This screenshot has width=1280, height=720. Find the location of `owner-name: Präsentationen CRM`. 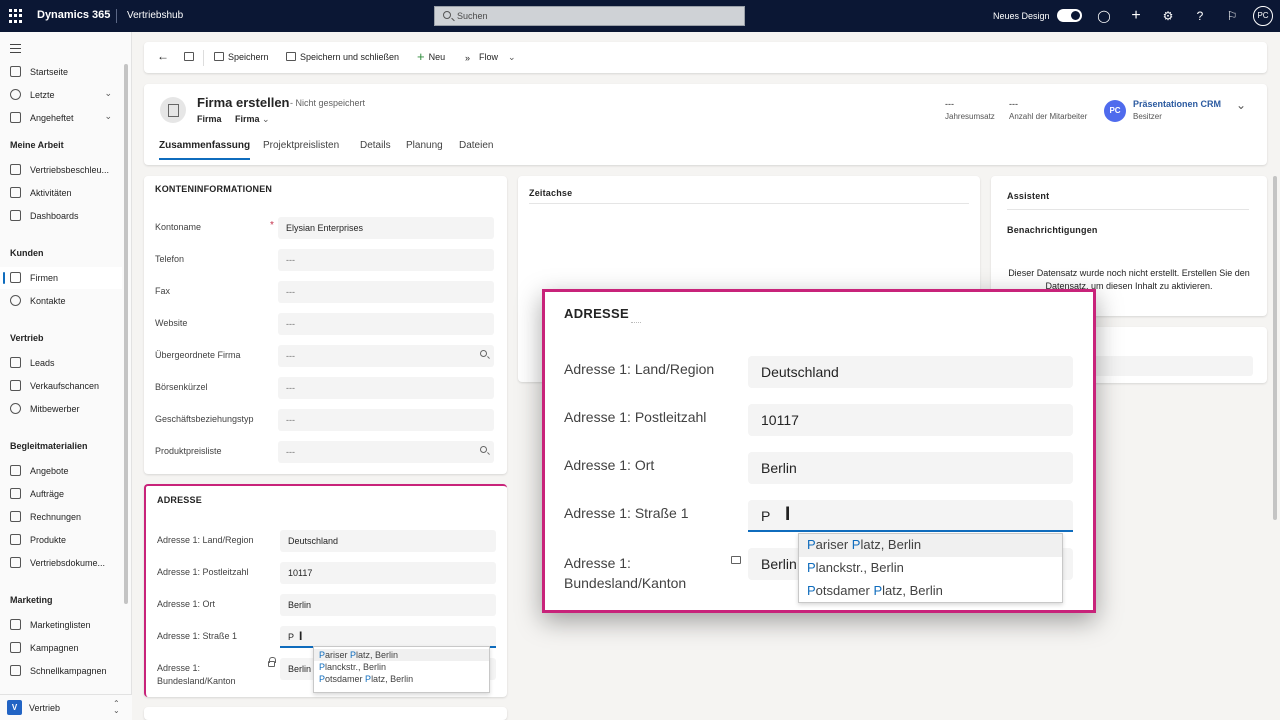

owner-name: Präsentationen CRM is located at coordinates (1177, 104).